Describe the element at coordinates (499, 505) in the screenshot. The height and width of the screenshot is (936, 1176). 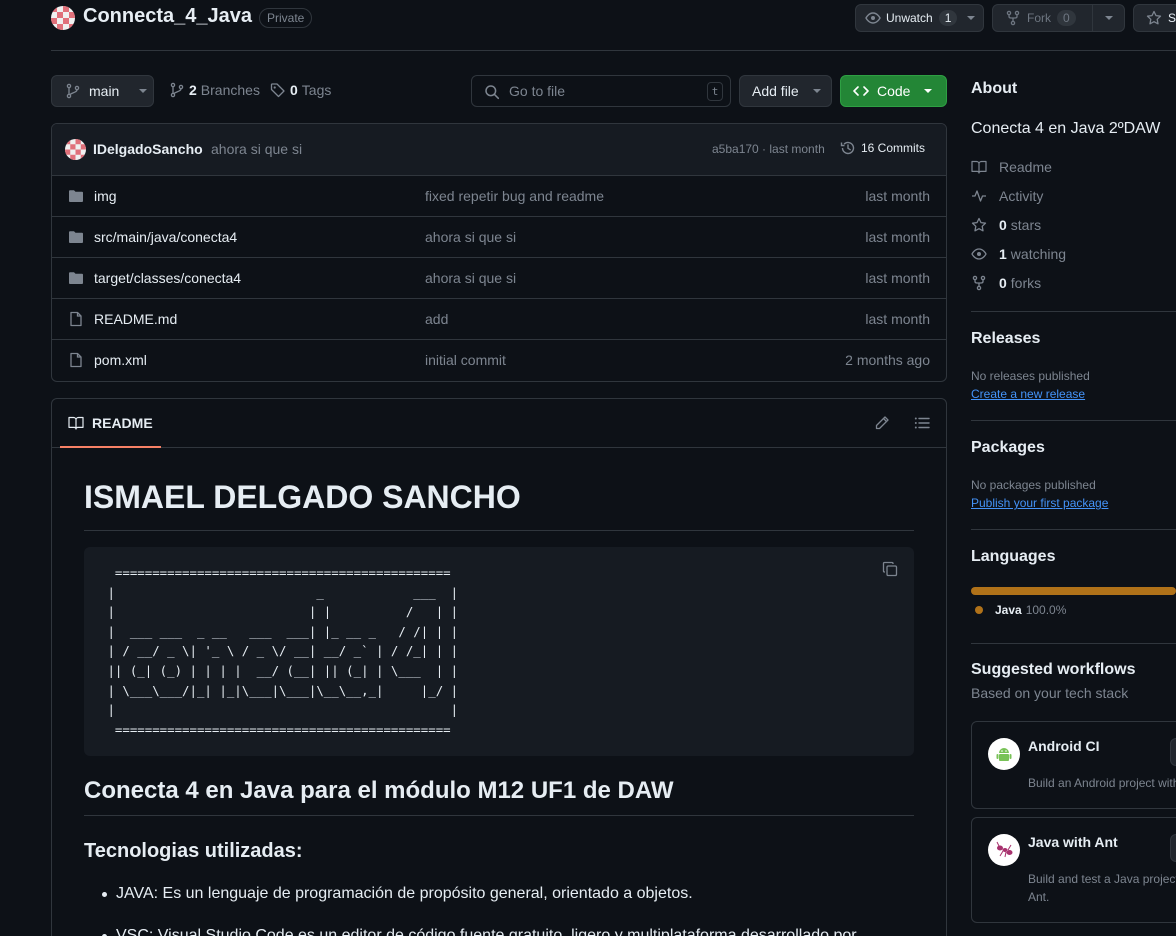
I see `readme-heading-1: ISMAEL DELGADO SANCHO` at that location.